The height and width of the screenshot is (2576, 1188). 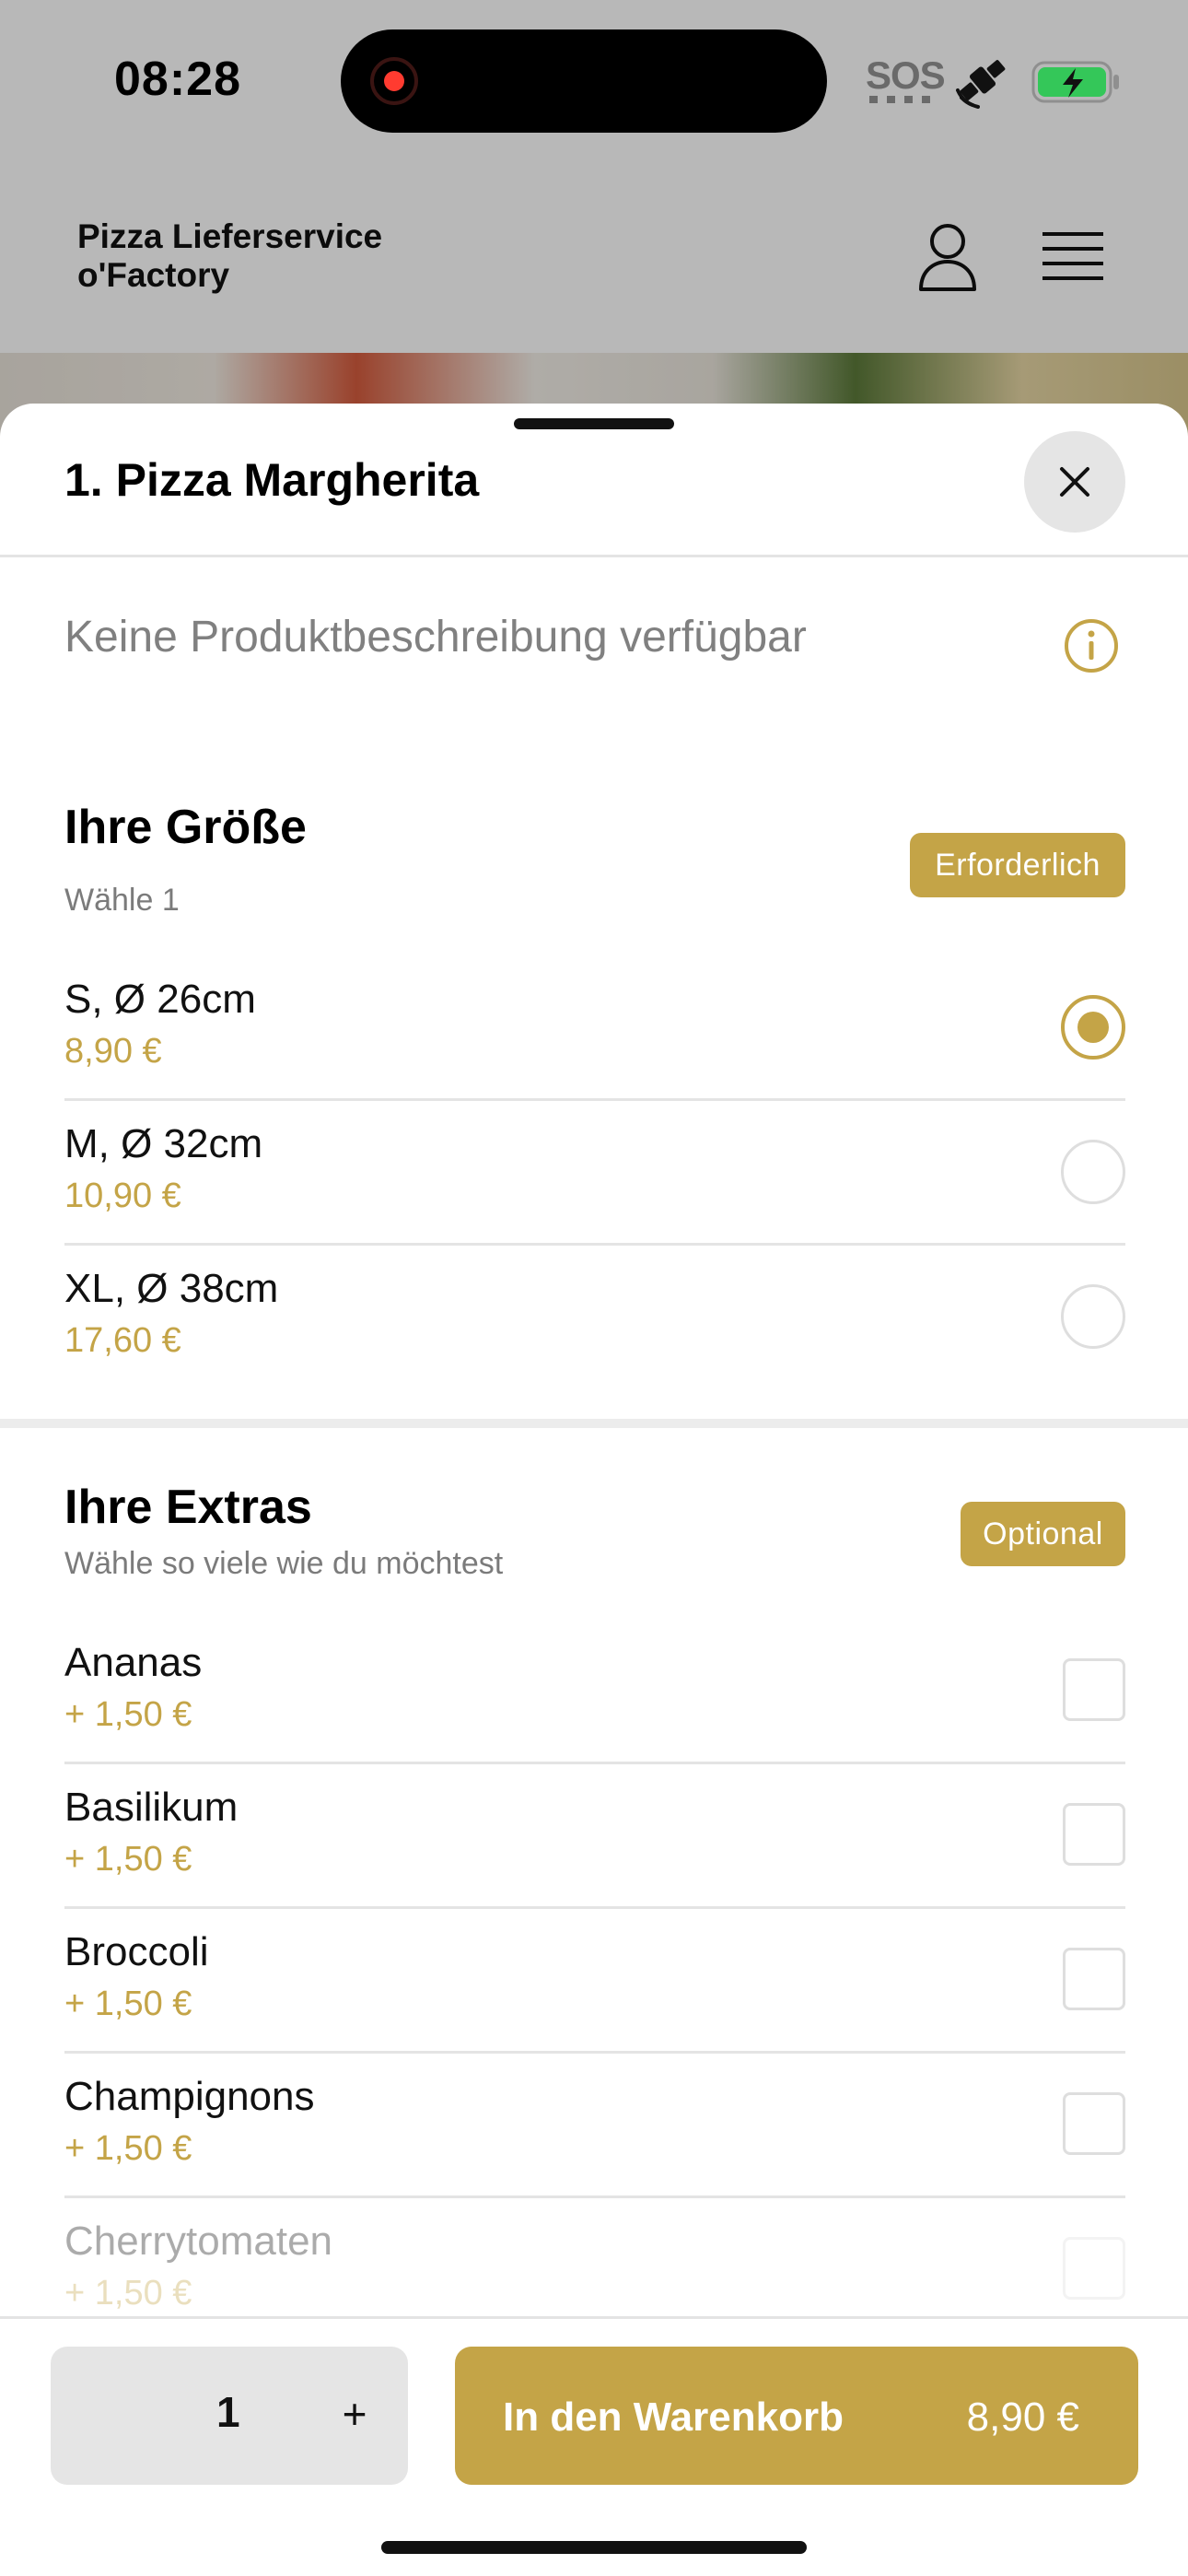 What do you see at coordinates (122, 1340) in the screenshot?
I see `size-option-price: 17,60 €` at bounding box center [122, 1340].